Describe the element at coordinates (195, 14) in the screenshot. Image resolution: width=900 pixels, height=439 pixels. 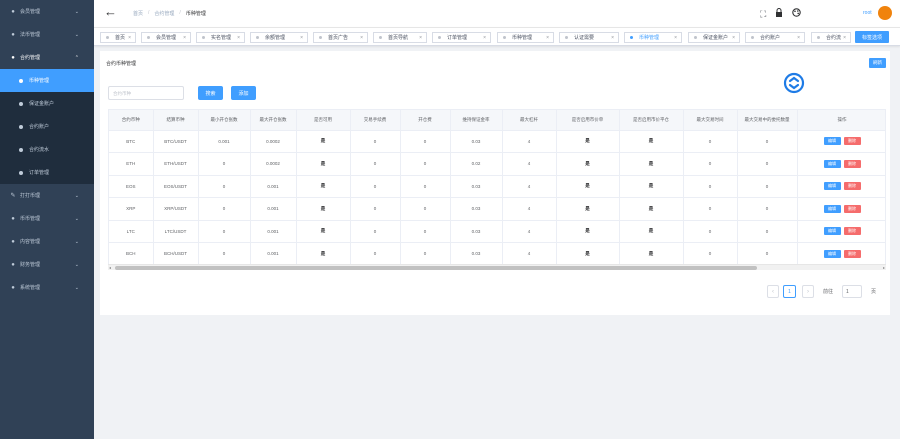
I see `breadcrumb-current: 币种管理` at that location.